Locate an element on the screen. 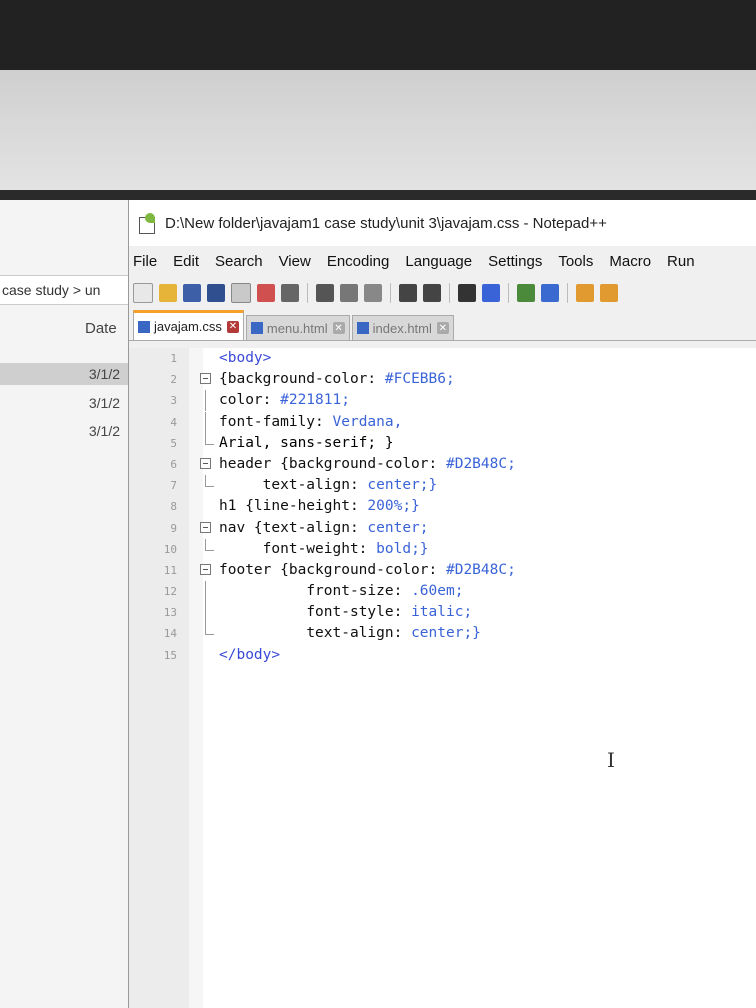 Image resolution: width=756 pixels, height=1008 pixels. tab-label: index.html is located at coordinates (402, 328).